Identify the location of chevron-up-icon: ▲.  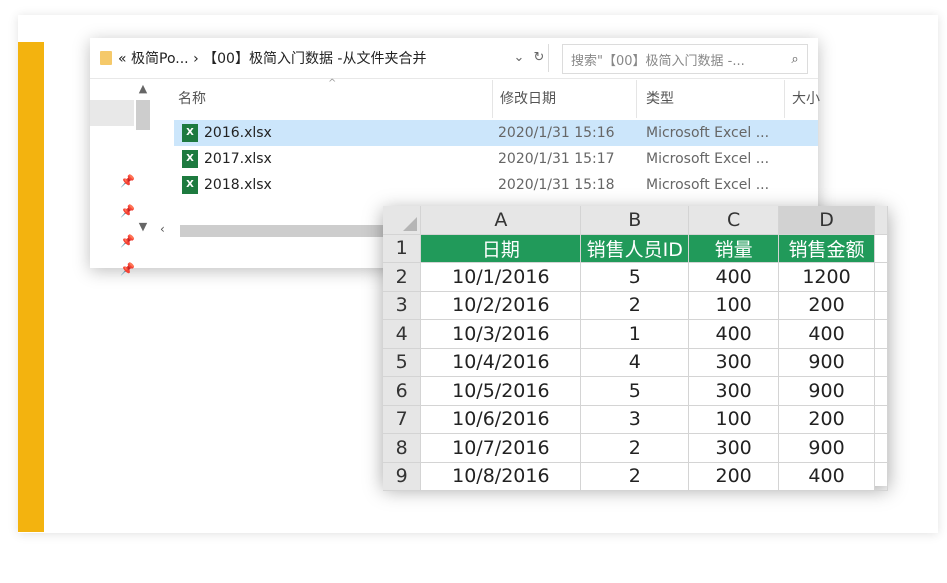
(143, 88).